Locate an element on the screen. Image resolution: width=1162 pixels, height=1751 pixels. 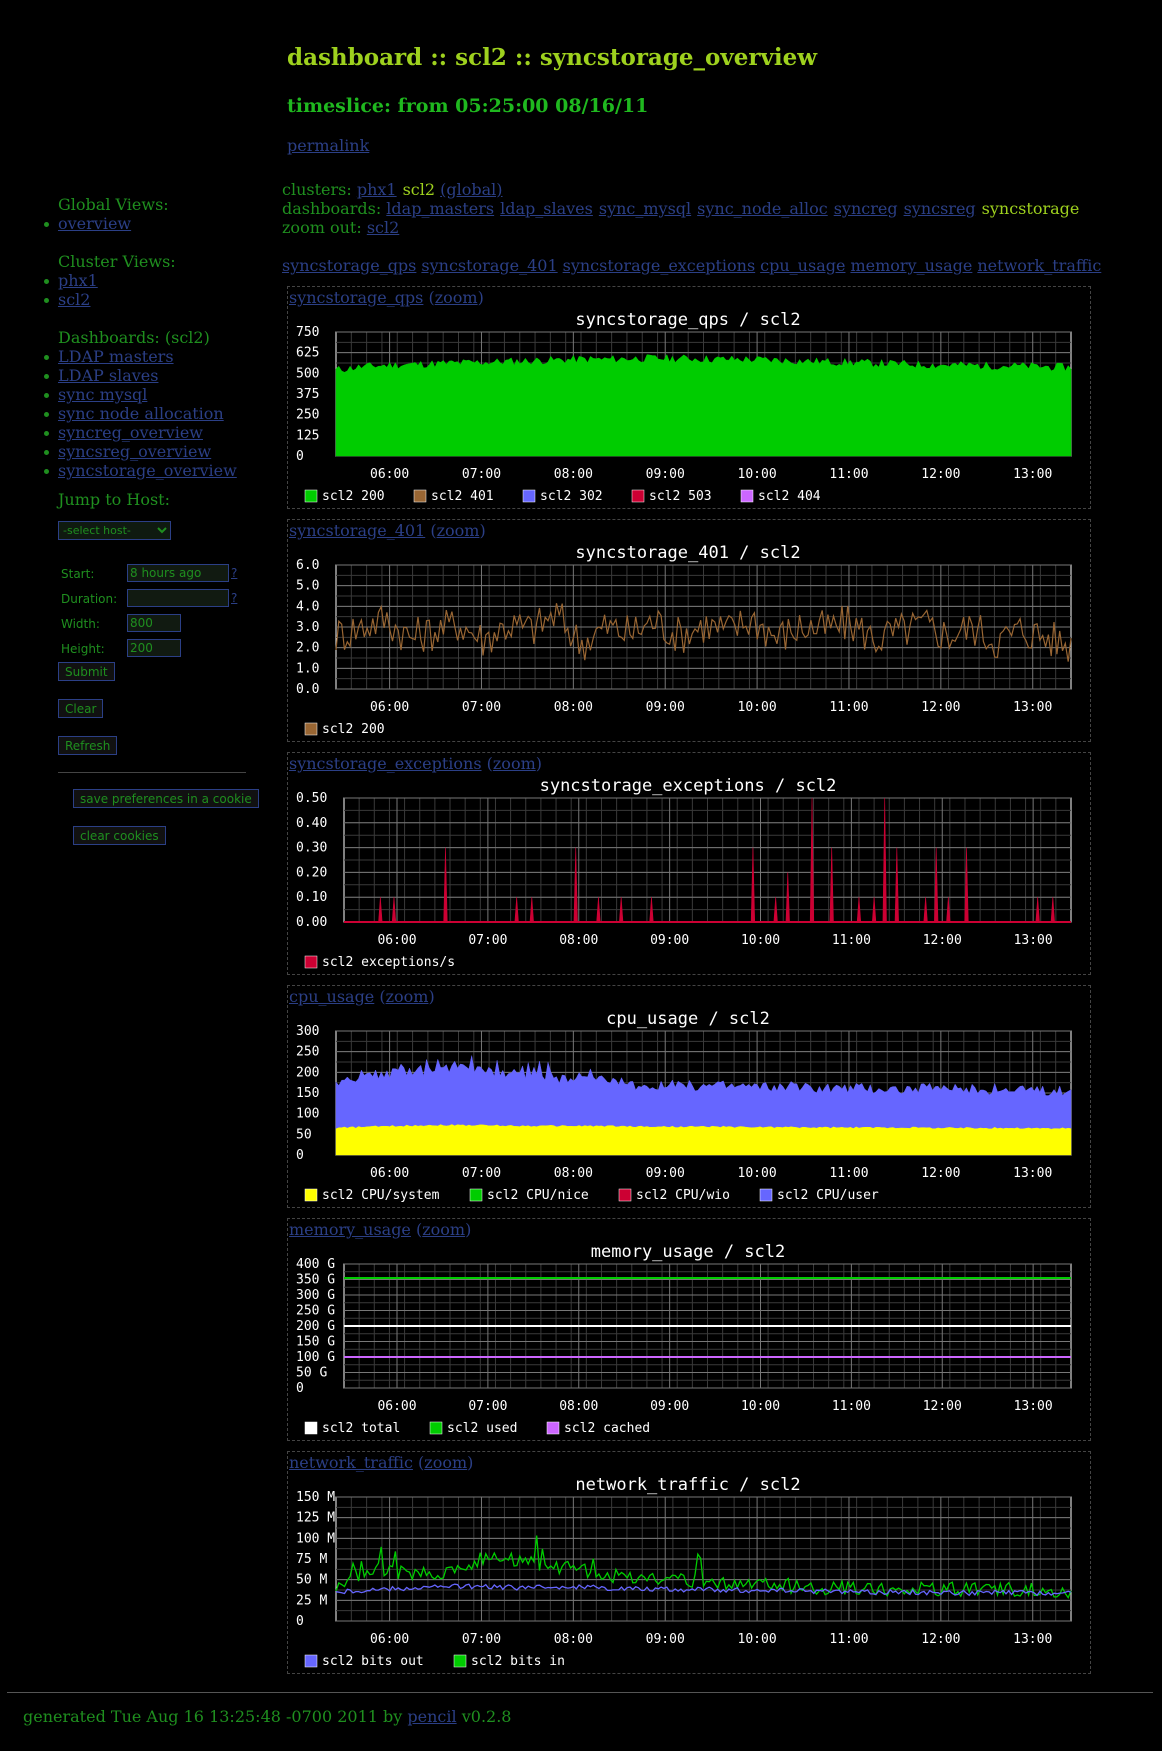
y-tick-label: 50 is located at coordinates (304, 1134).